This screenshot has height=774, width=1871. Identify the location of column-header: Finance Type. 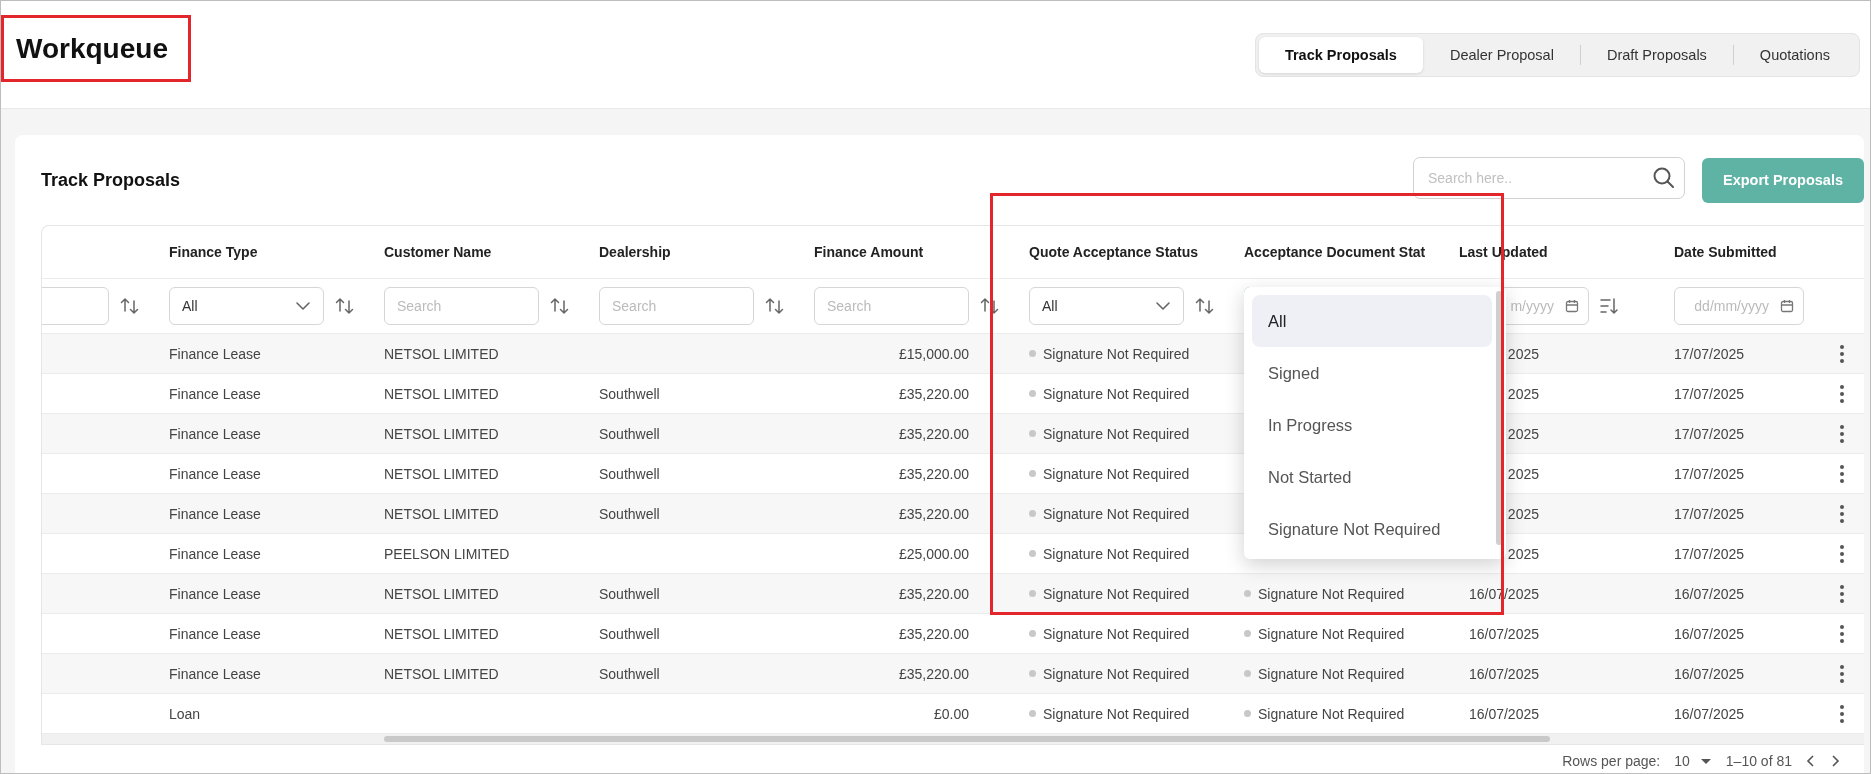
(213, 252).